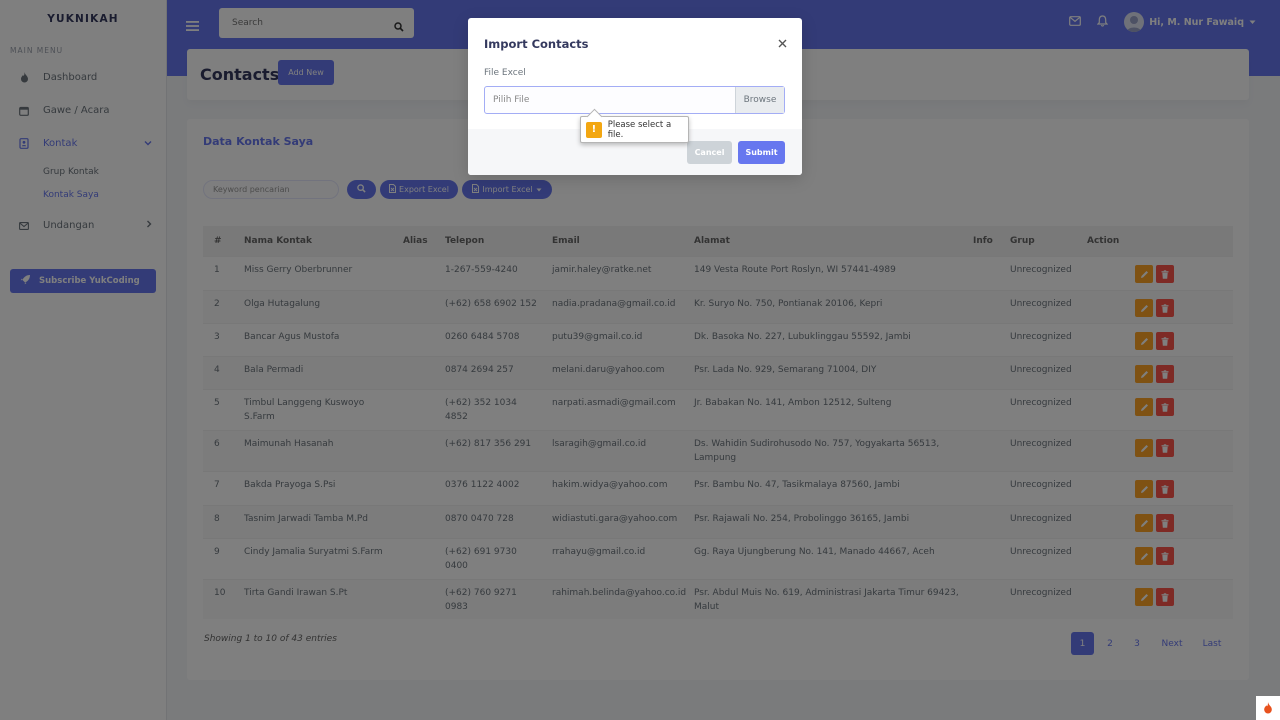  What do you see at coordinates (594, 129) in the screenshot?
I see `warning-icon: !` at bounding box center [594, 129].